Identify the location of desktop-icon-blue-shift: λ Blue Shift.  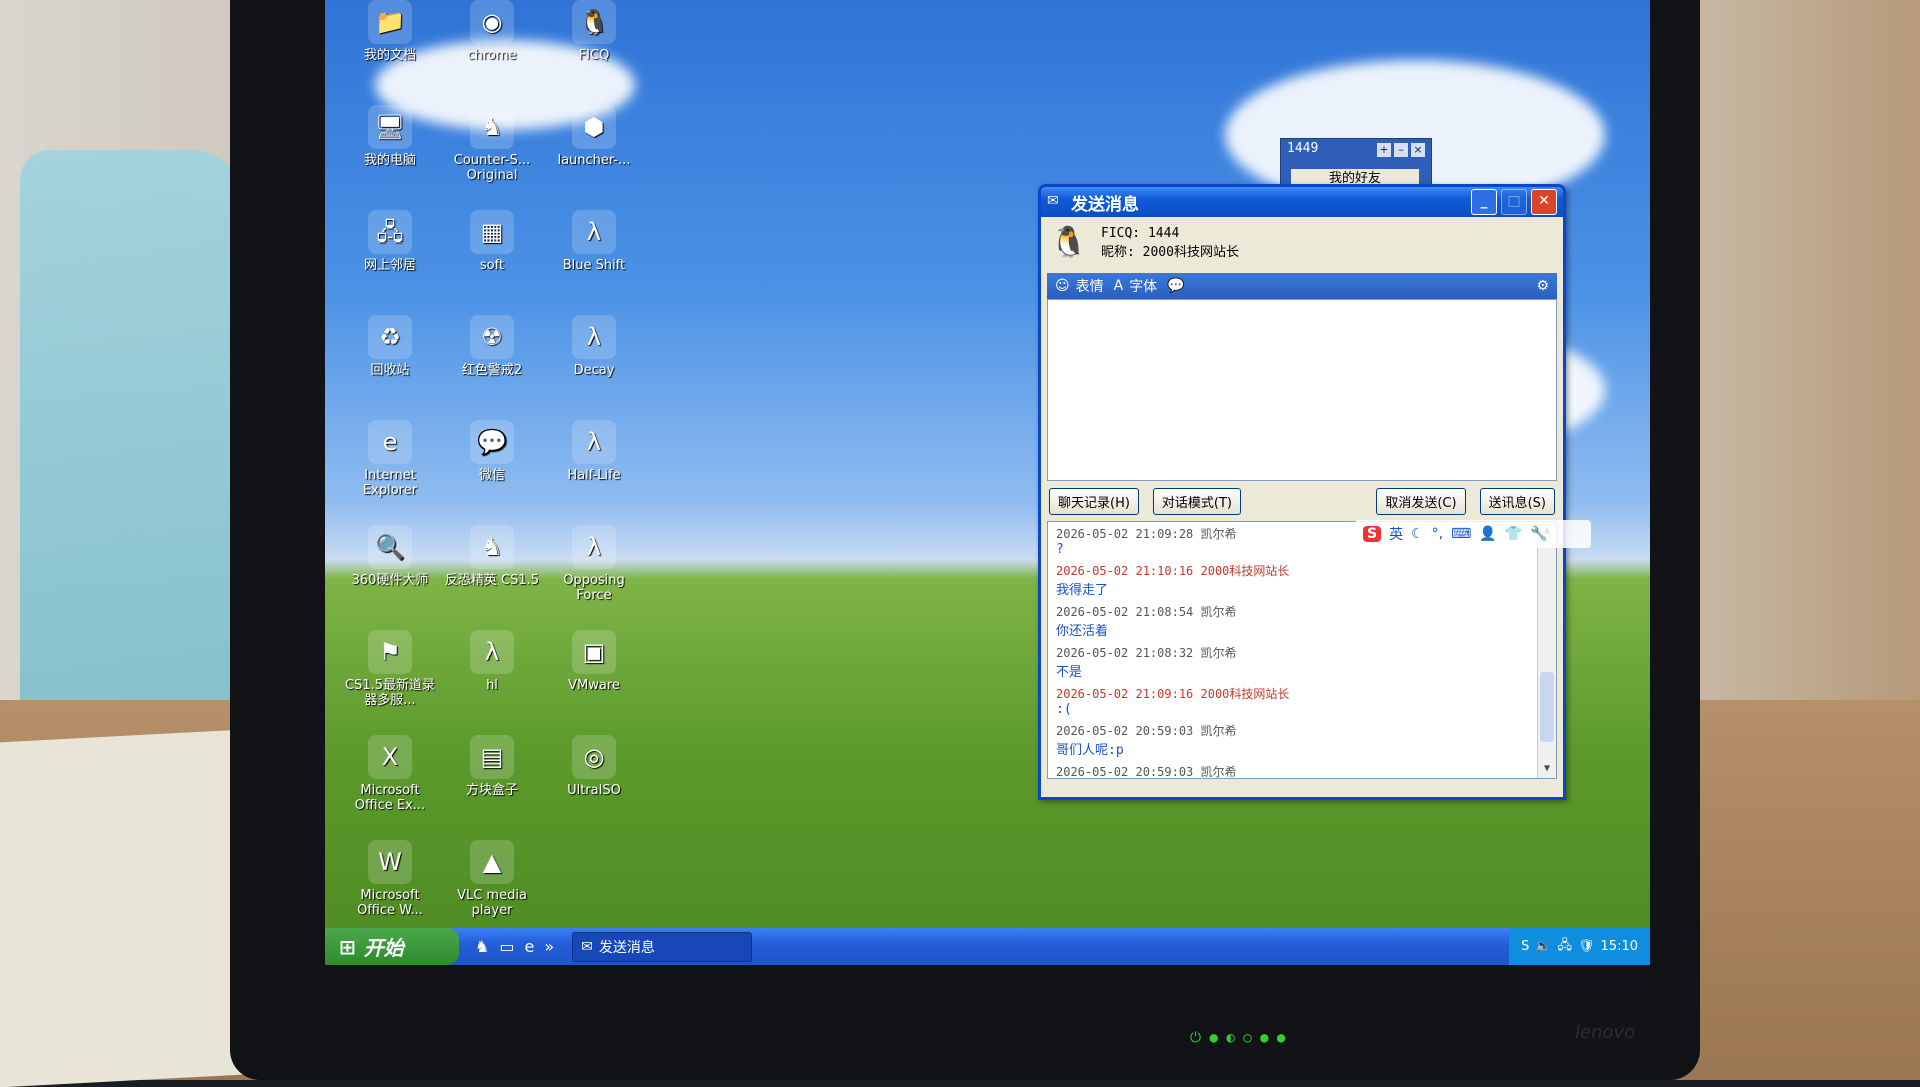
(594, 241).